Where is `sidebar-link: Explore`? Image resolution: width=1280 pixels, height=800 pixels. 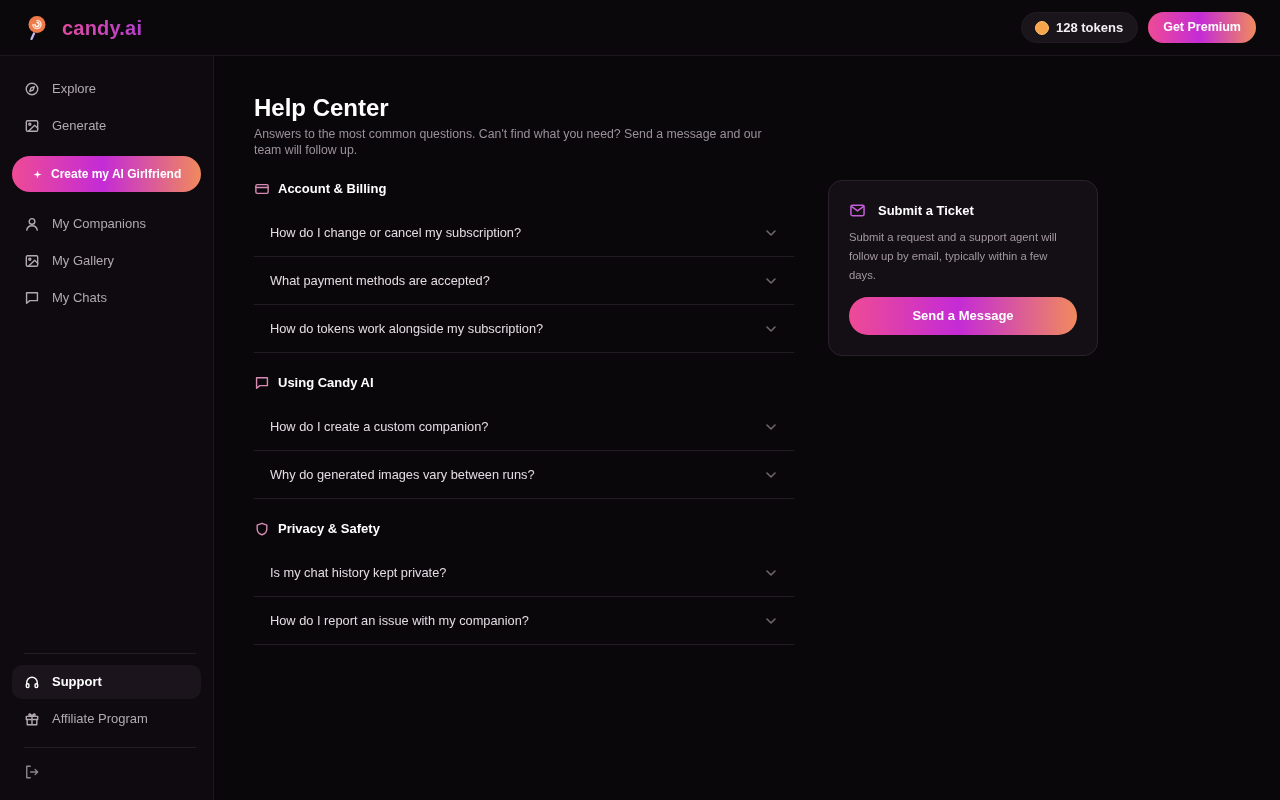 sidebar-link: Explore is located at coordinates (106, 89).